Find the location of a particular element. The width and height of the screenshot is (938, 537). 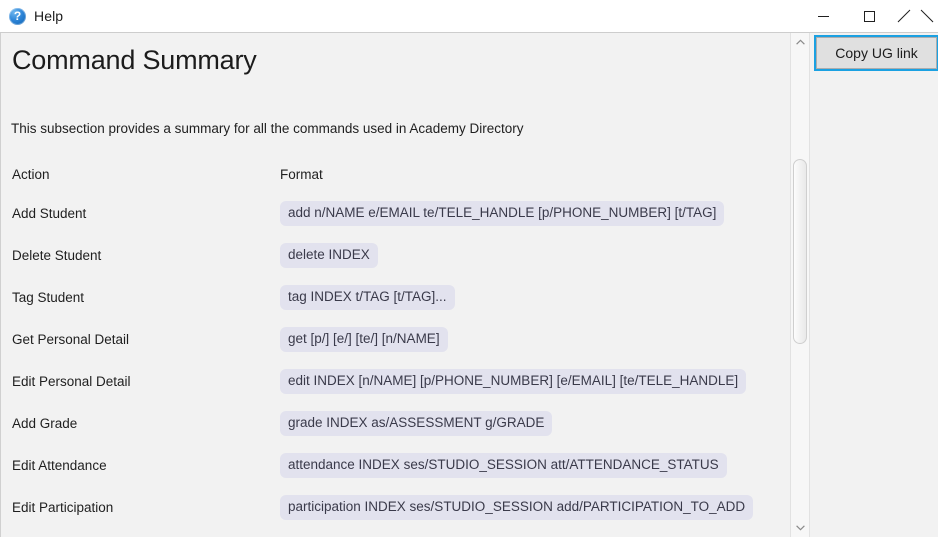

cell-format: grade INDEX as/ASSESSMENT g/GRADE is located at coordinates (528, 423).